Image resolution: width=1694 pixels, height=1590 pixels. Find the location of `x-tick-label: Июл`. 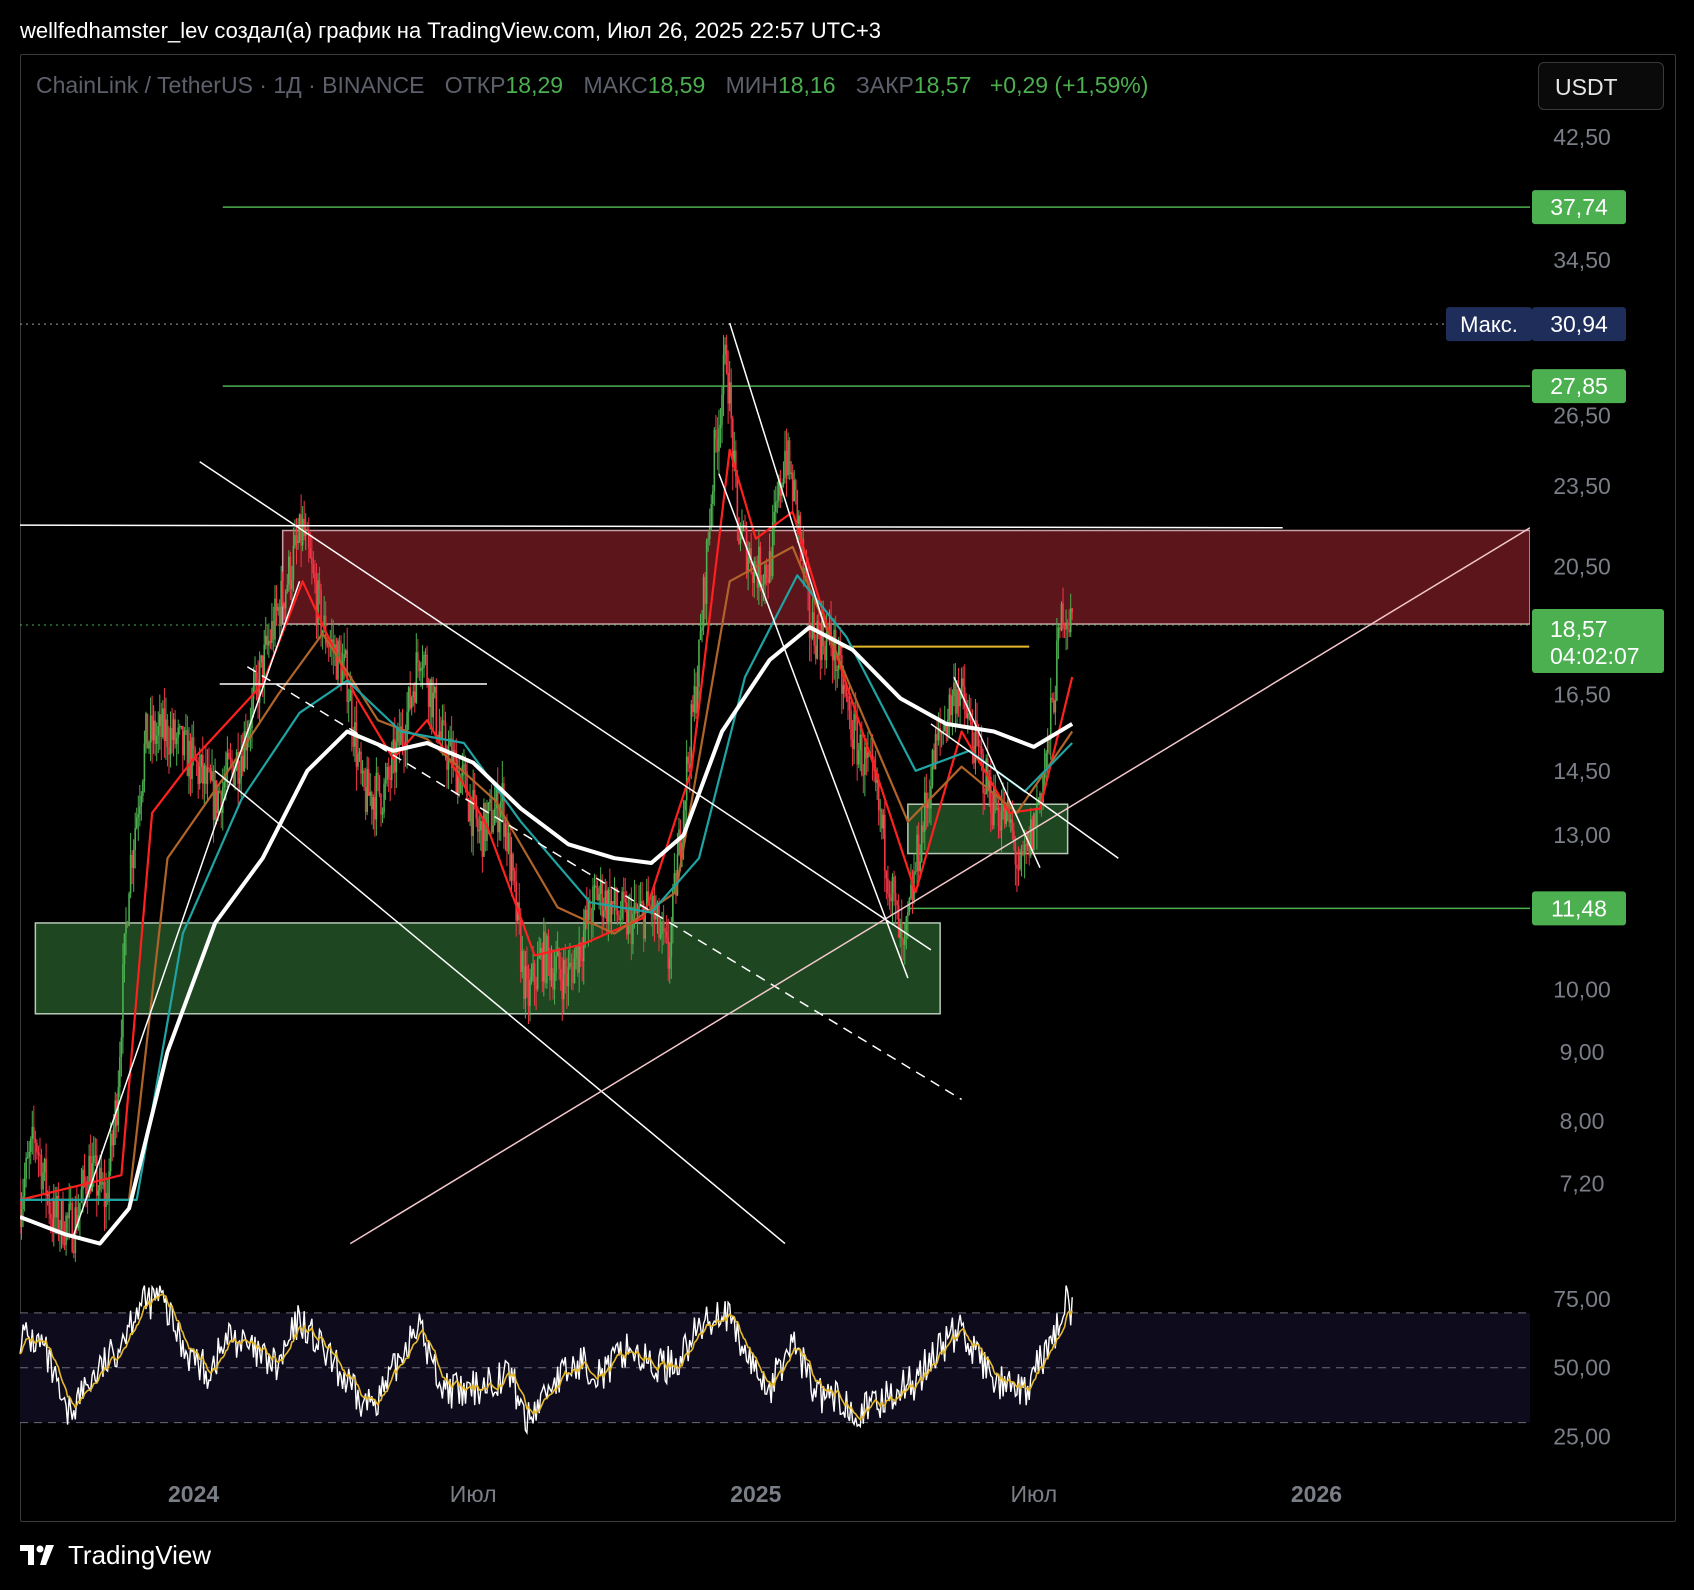

x-tick-label: Июл is located at coordinates (473, 1494).